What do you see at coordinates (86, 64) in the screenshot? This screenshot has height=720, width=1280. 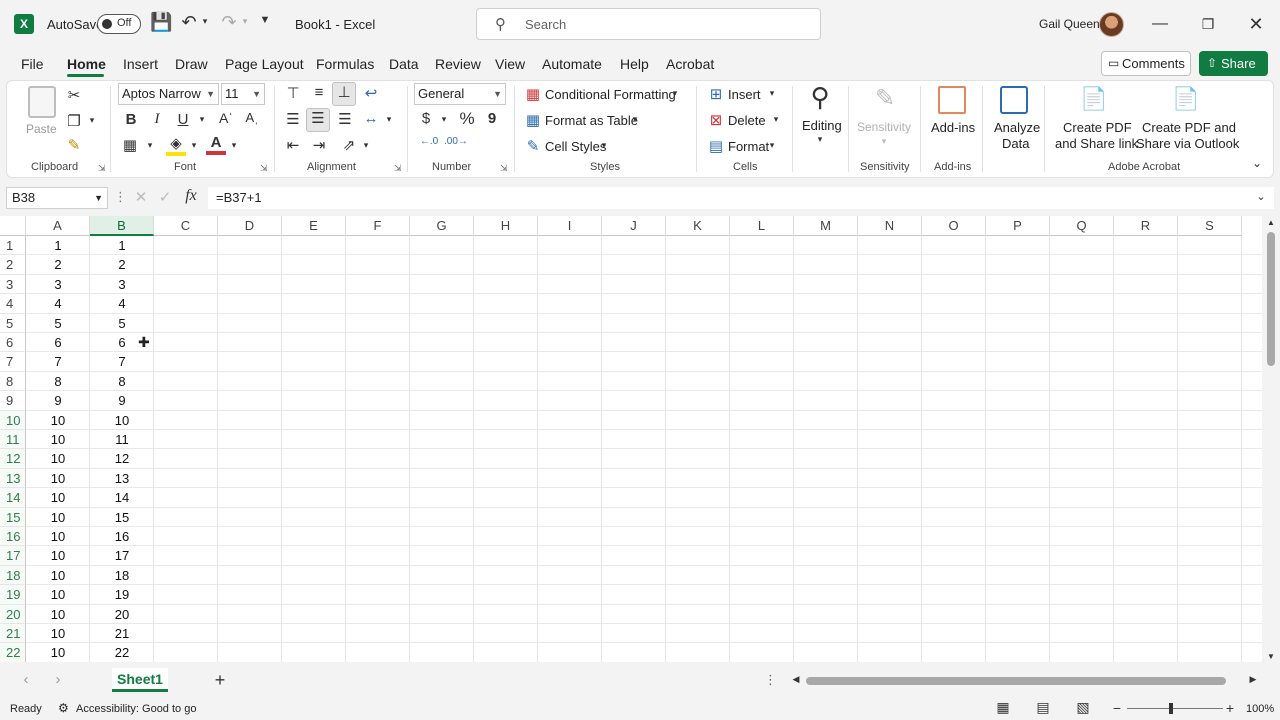 I see `tab-home: Home` at bounding box center [86, 64].